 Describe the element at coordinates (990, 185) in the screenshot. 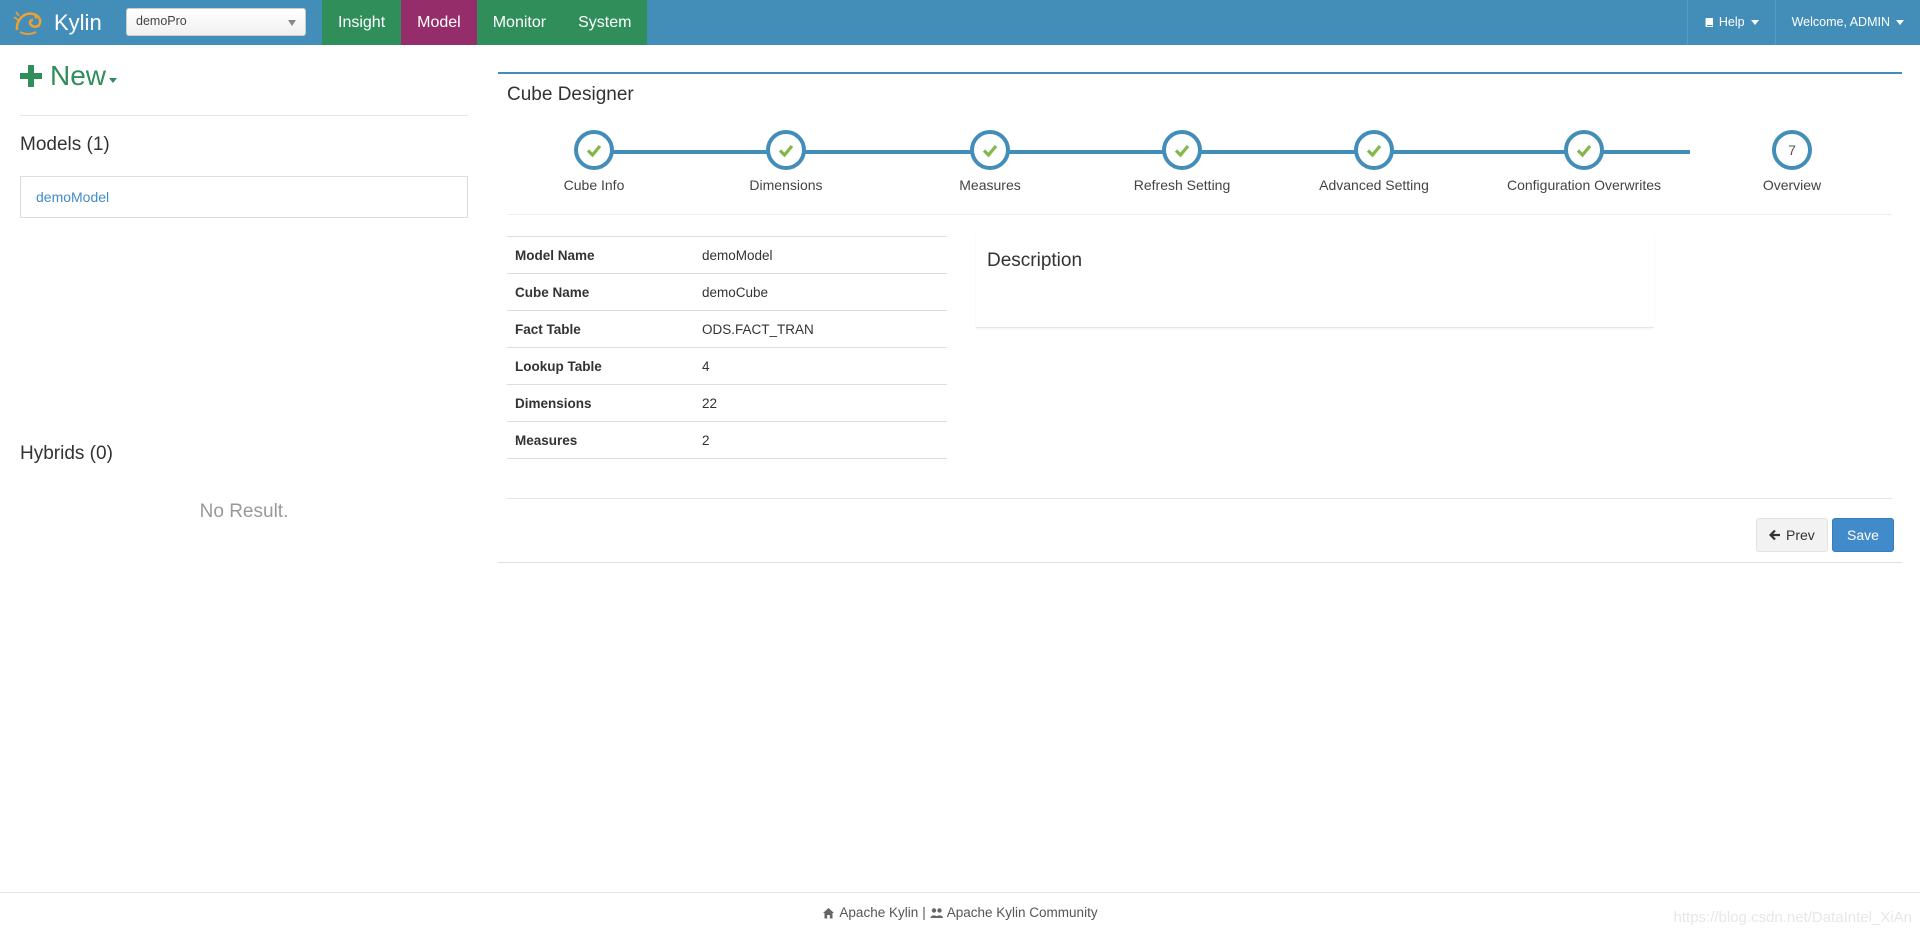

I see `step-label: Measures` at that location.